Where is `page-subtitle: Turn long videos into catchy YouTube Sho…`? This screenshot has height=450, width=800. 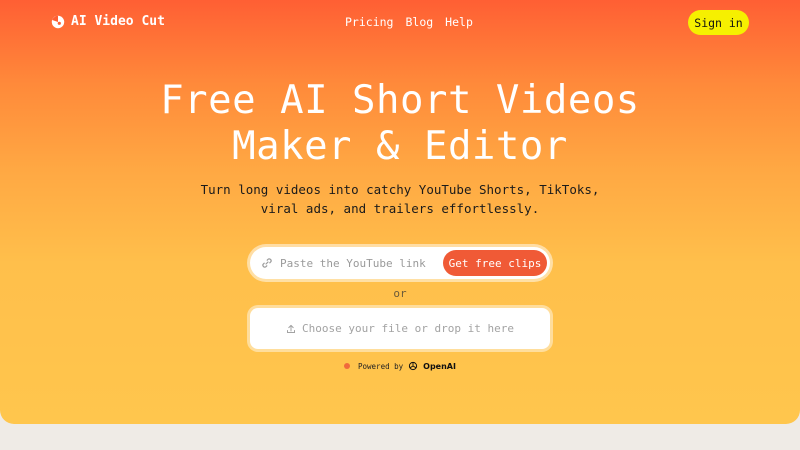 page-subtitle: Turn long videos into catchy YouTube Sho… is located at coordinates (400, 199).